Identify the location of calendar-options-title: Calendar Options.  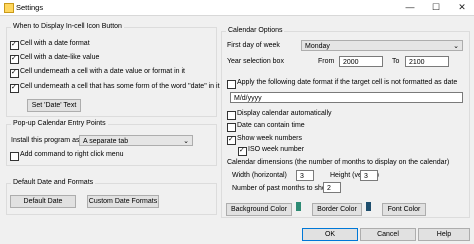
(255, 30).